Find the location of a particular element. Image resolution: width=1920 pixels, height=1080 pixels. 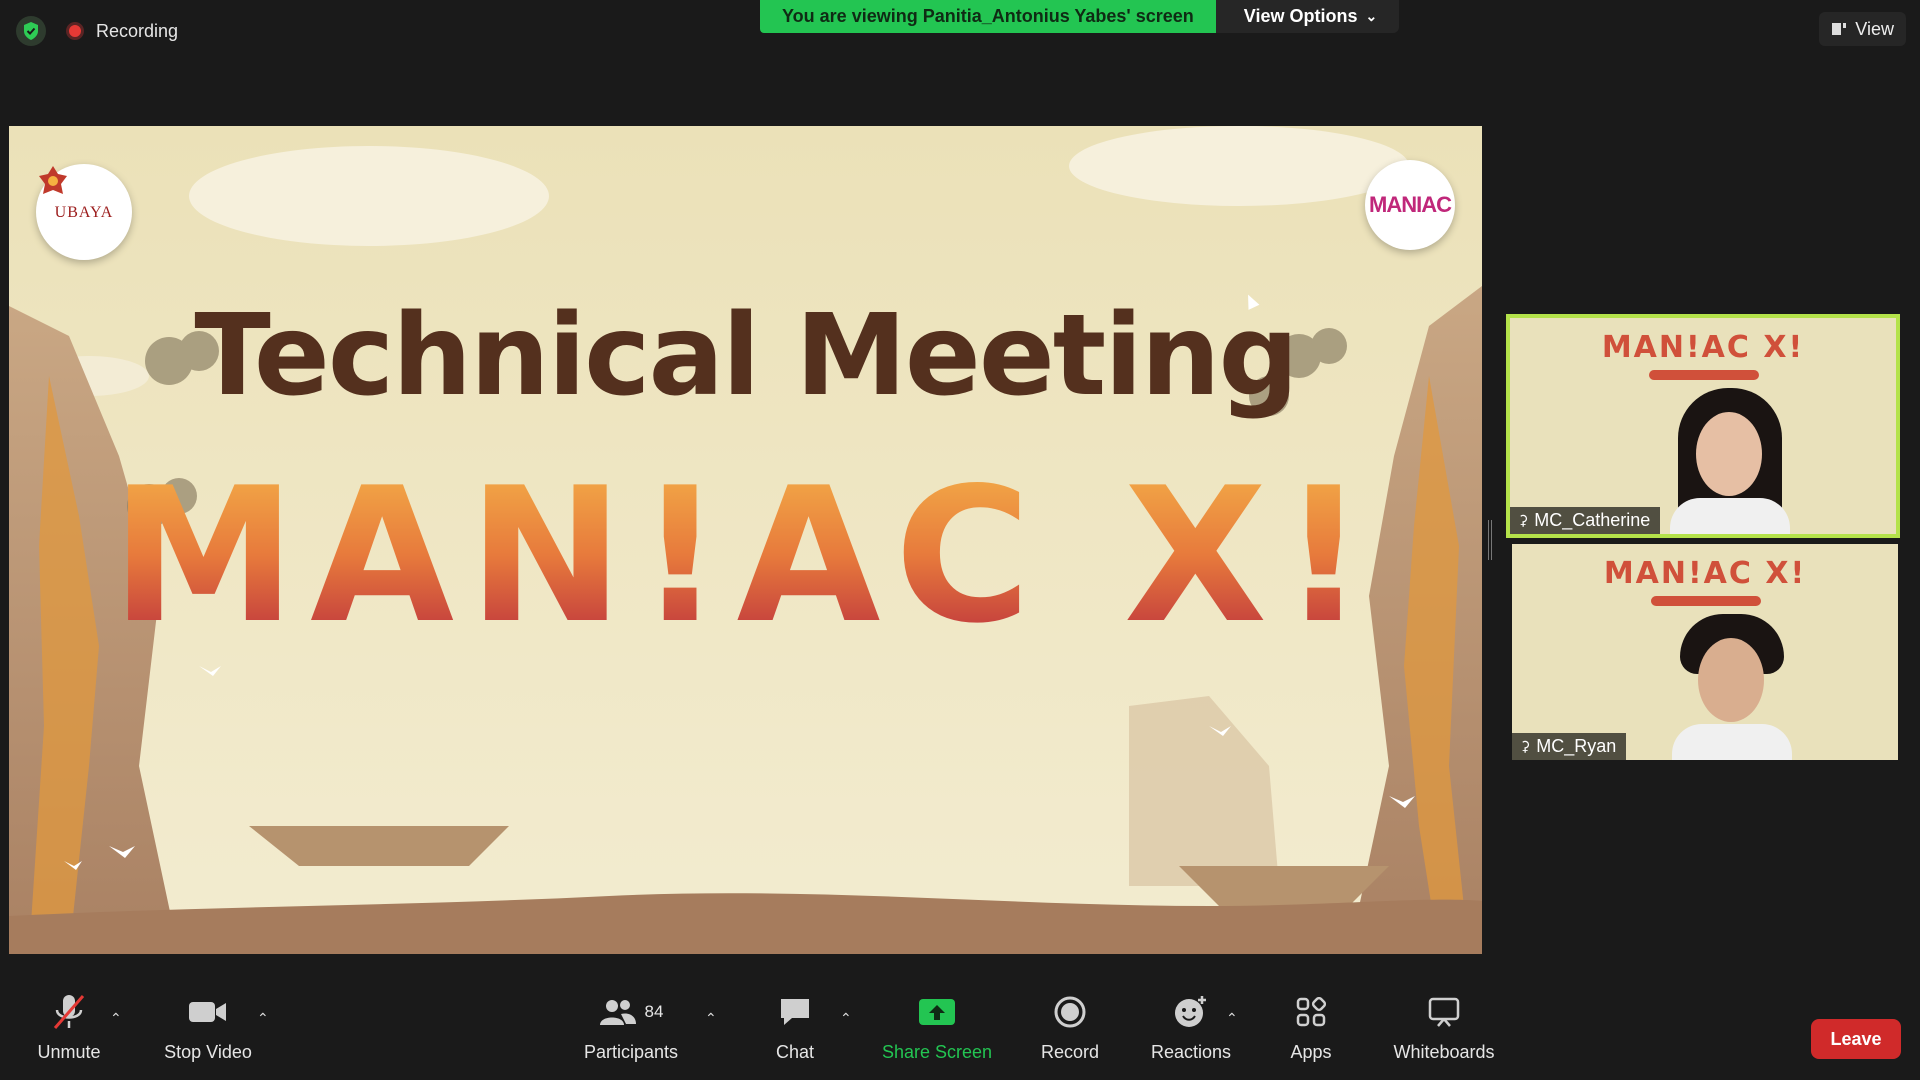

audio-options-chevron-icon: ⌃ is located at coordinates (116, 1018).